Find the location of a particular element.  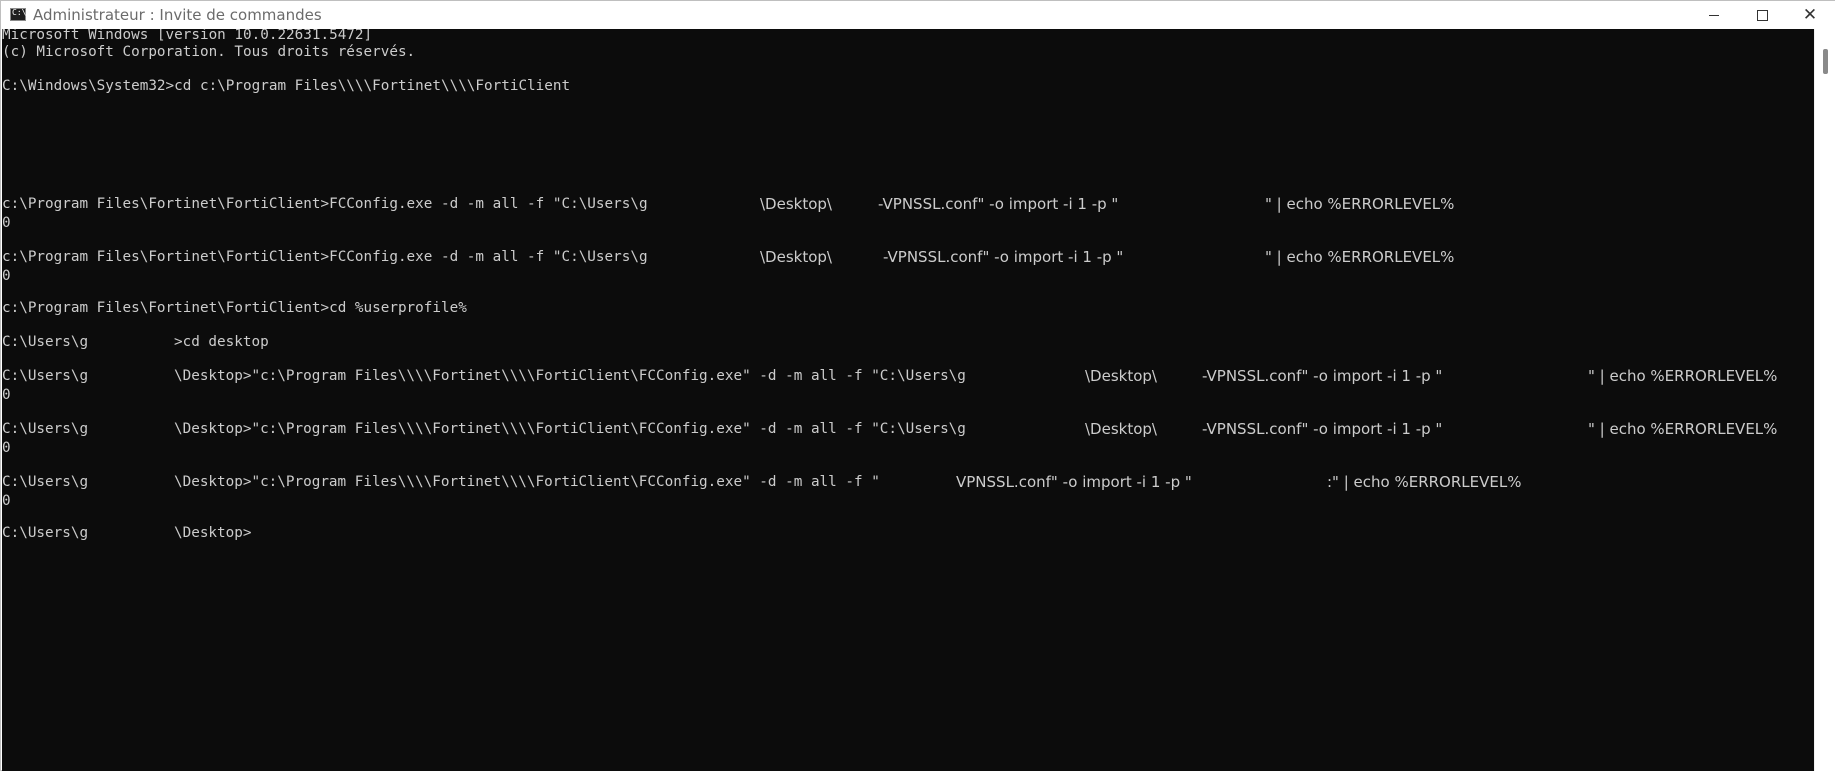

close-icon: ✕ is located at coordinates (1810, 14).